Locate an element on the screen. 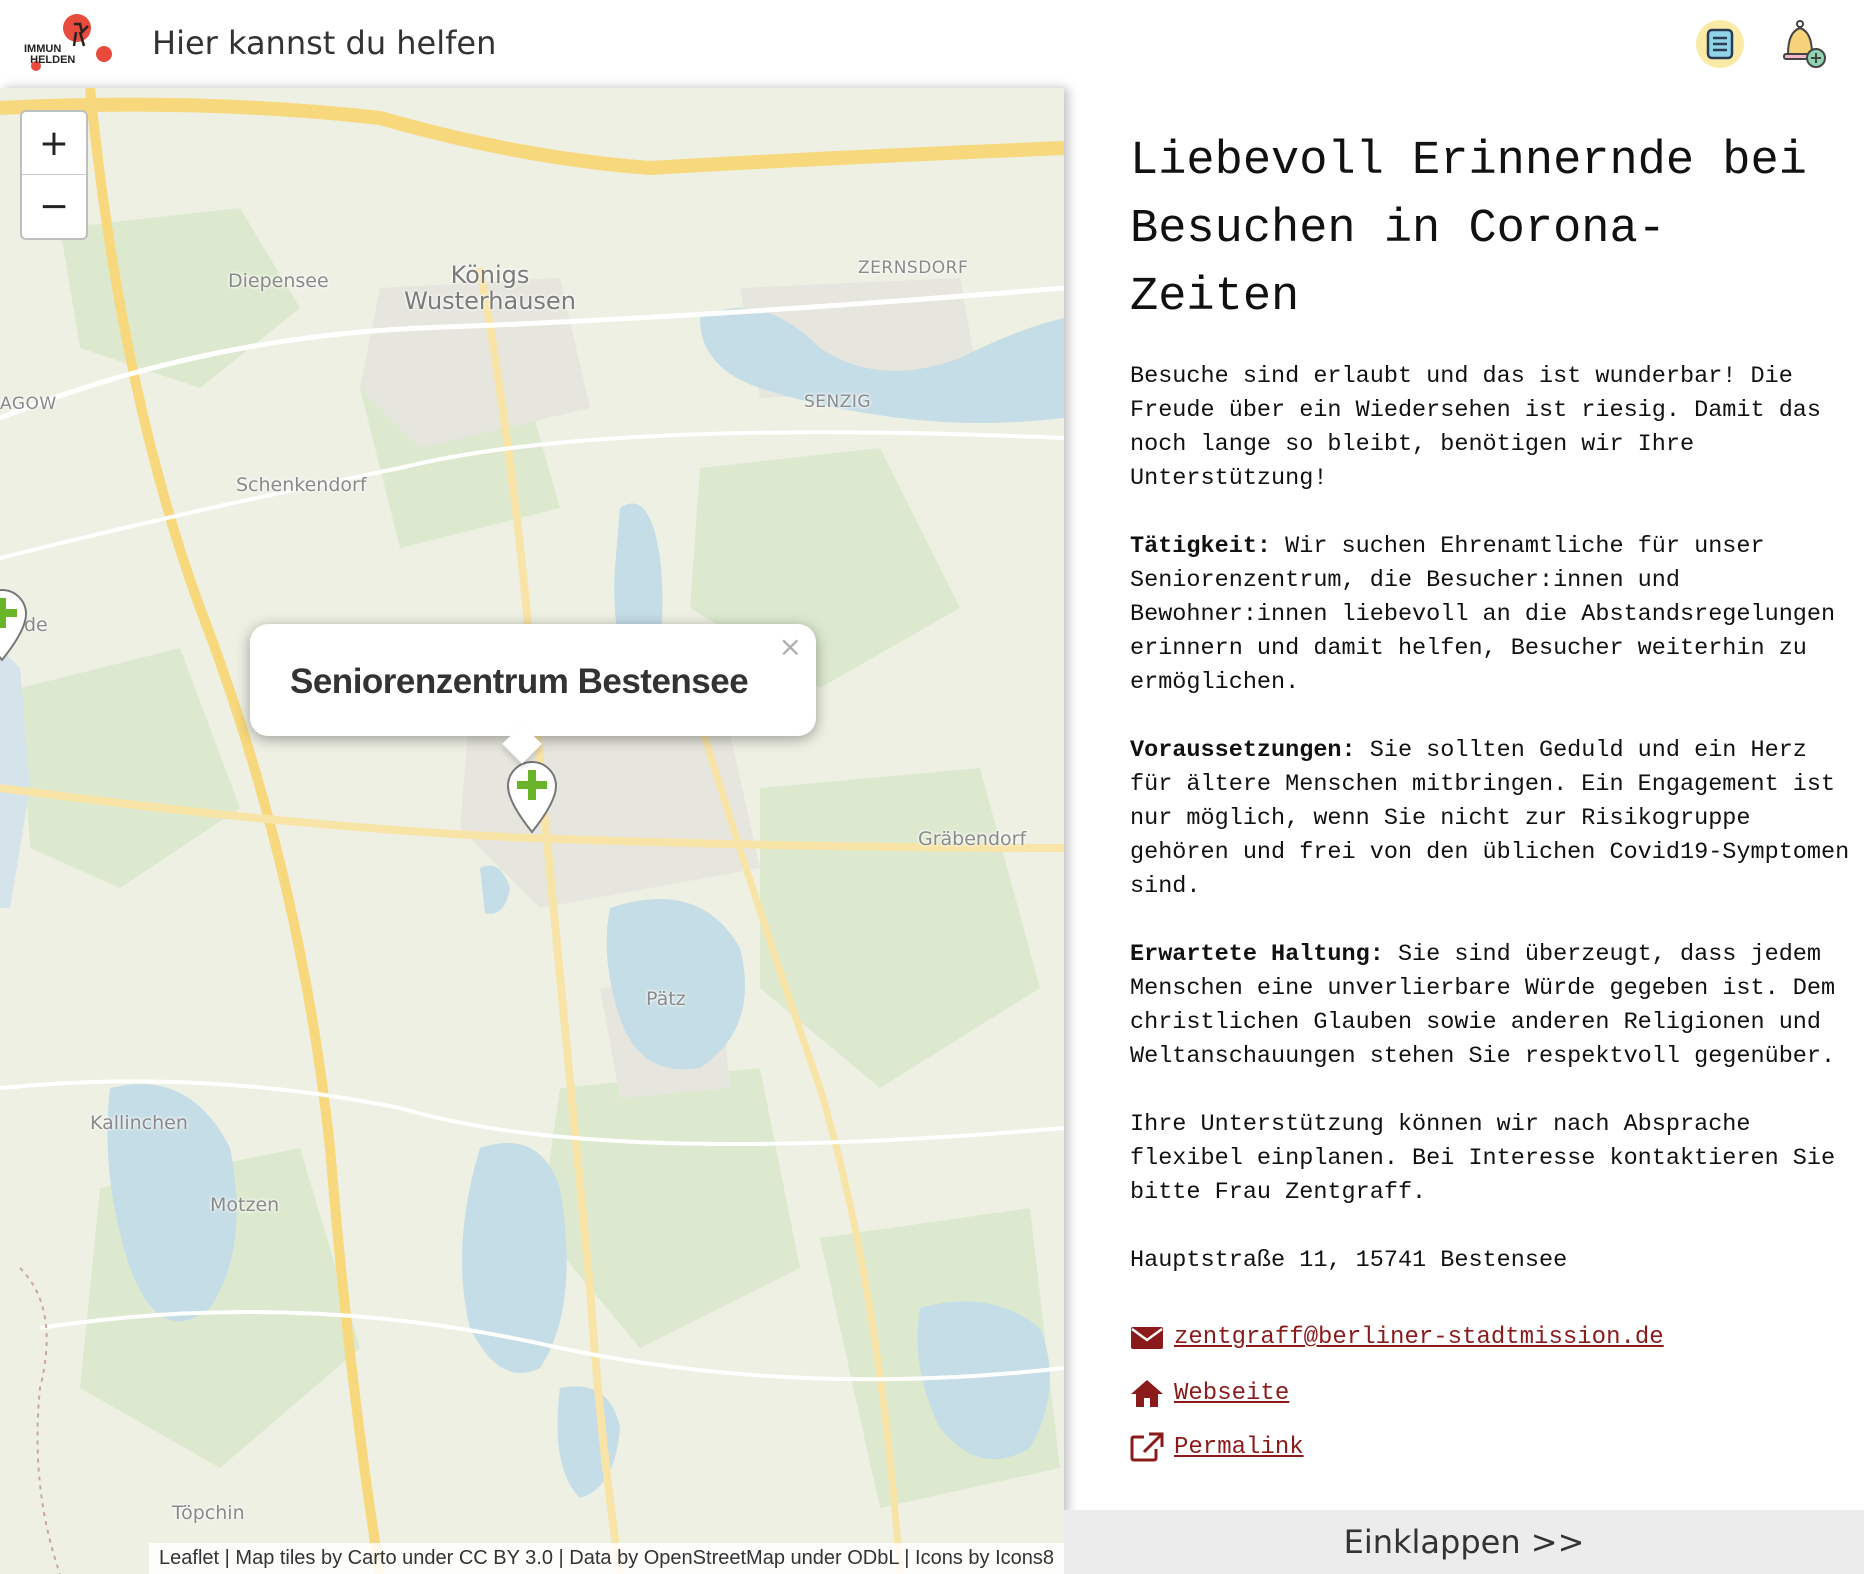  app-header: IMMUN HELDEN Hier kannst du helfen is located at coordinates (932, 44).